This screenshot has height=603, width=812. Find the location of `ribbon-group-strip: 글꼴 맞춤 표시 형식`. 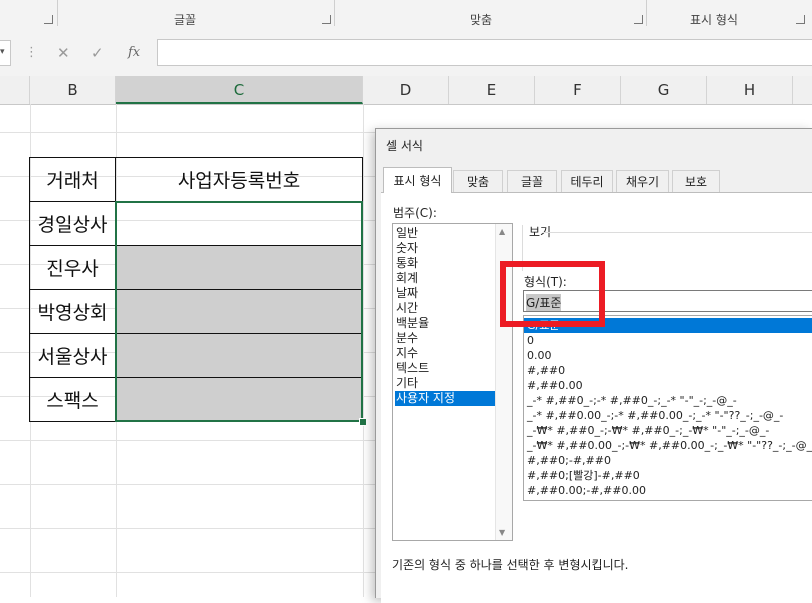

ribbon-group-strip: 글꼴 맞춤 표시 형식 is located at coordinates (406, 15).